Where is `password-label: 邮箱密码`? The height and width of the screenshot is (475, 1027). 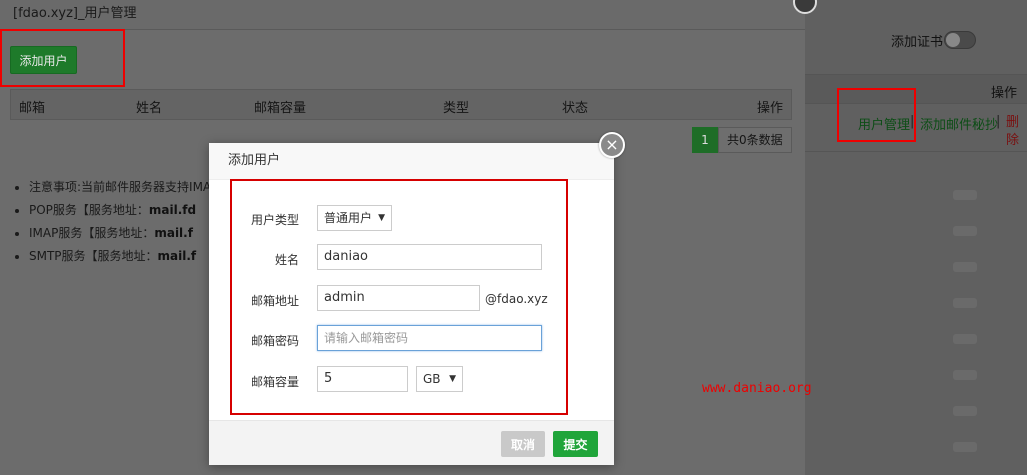
password-label: 邮箱密码 is located at coordinates (274, 341).